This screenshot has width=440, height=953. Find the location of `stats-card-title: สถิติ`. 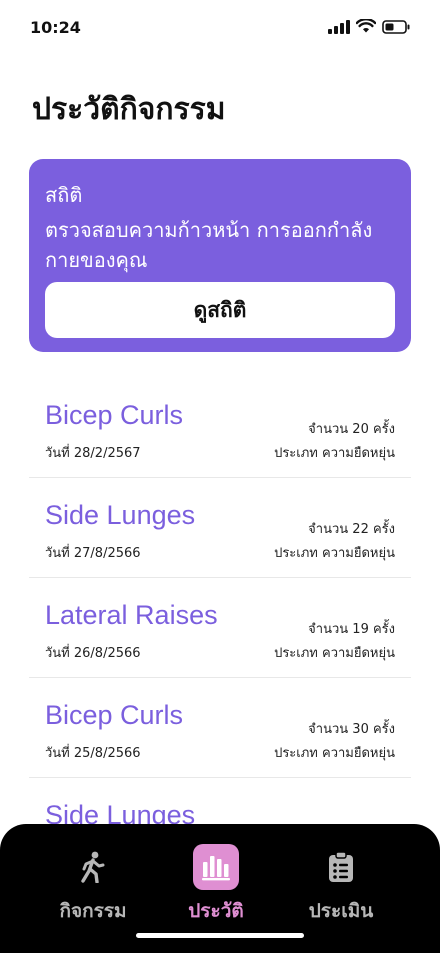

stats-card-title: สถิติ is located at coordinates (64, 195).